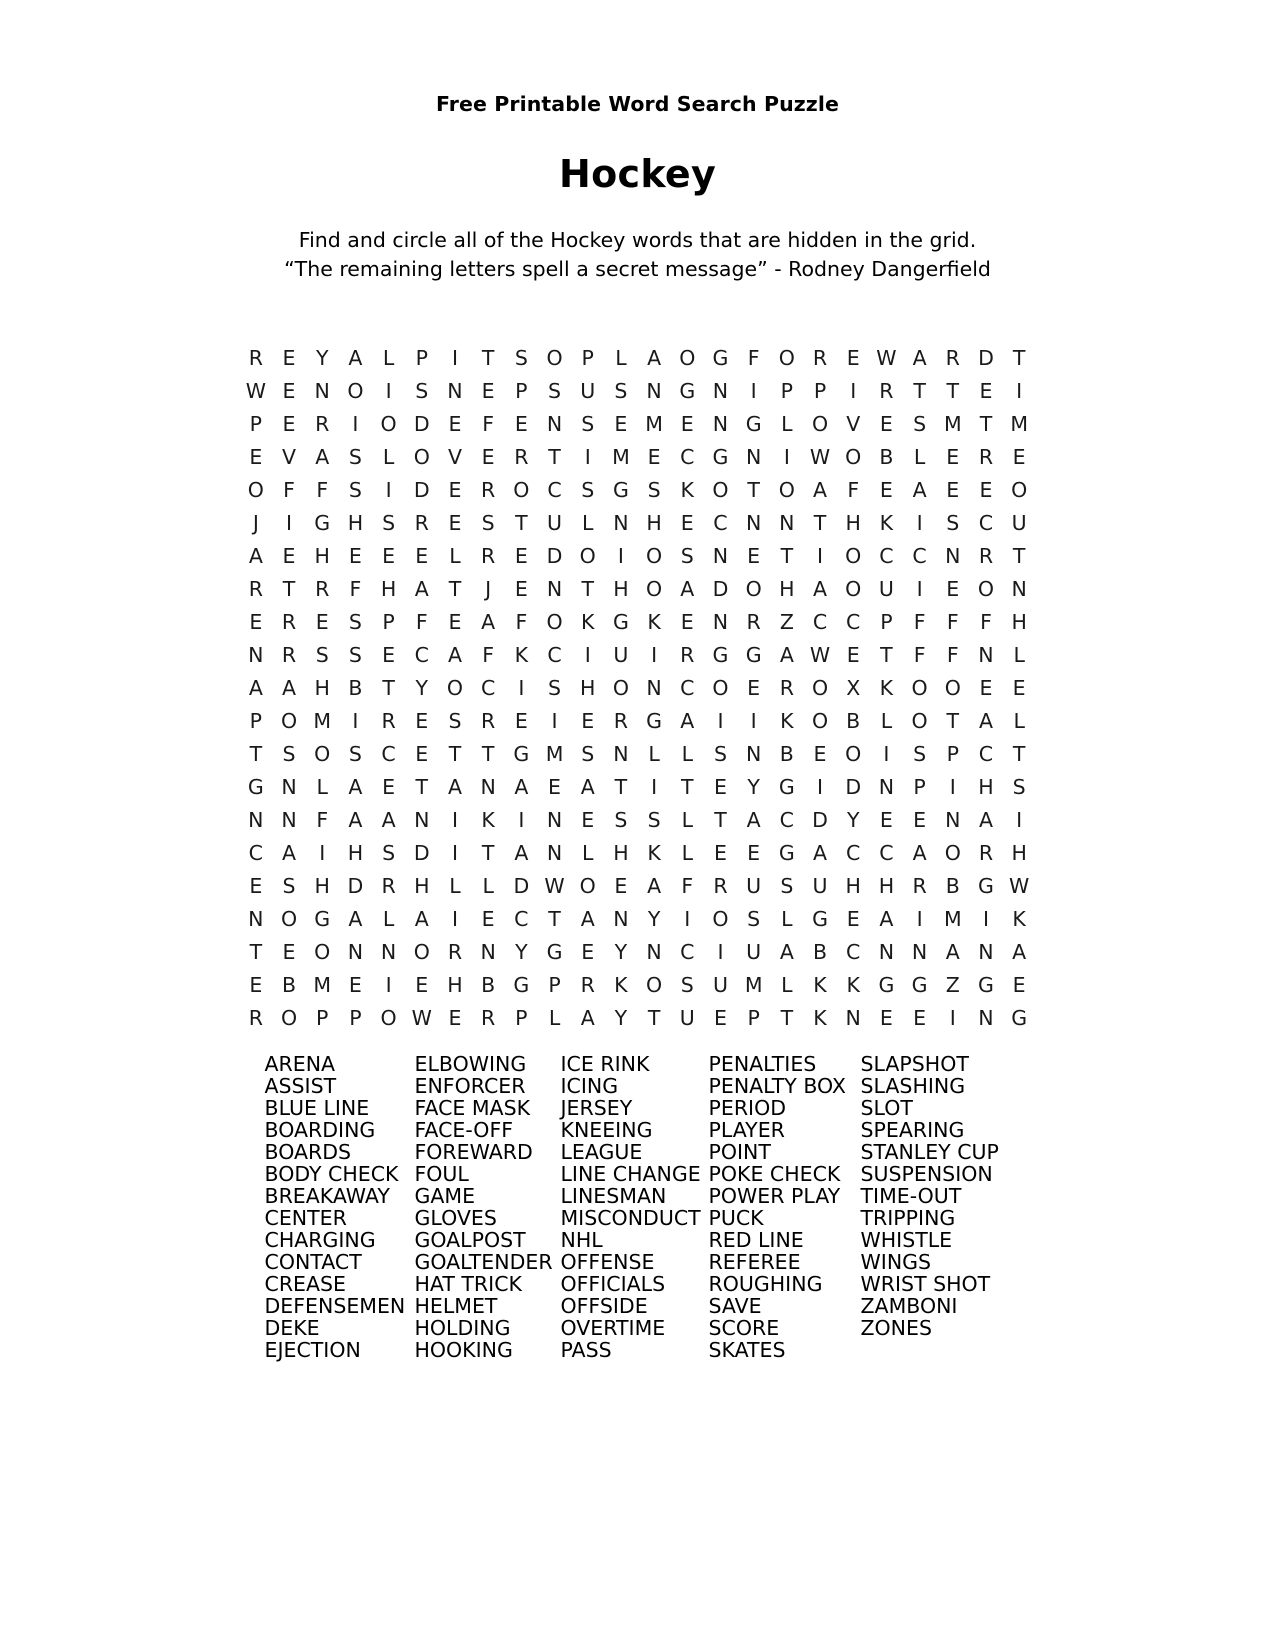  Describe the element at coordinates (322, 490) in the screenshot. I see `grid-cell: F` at that location.